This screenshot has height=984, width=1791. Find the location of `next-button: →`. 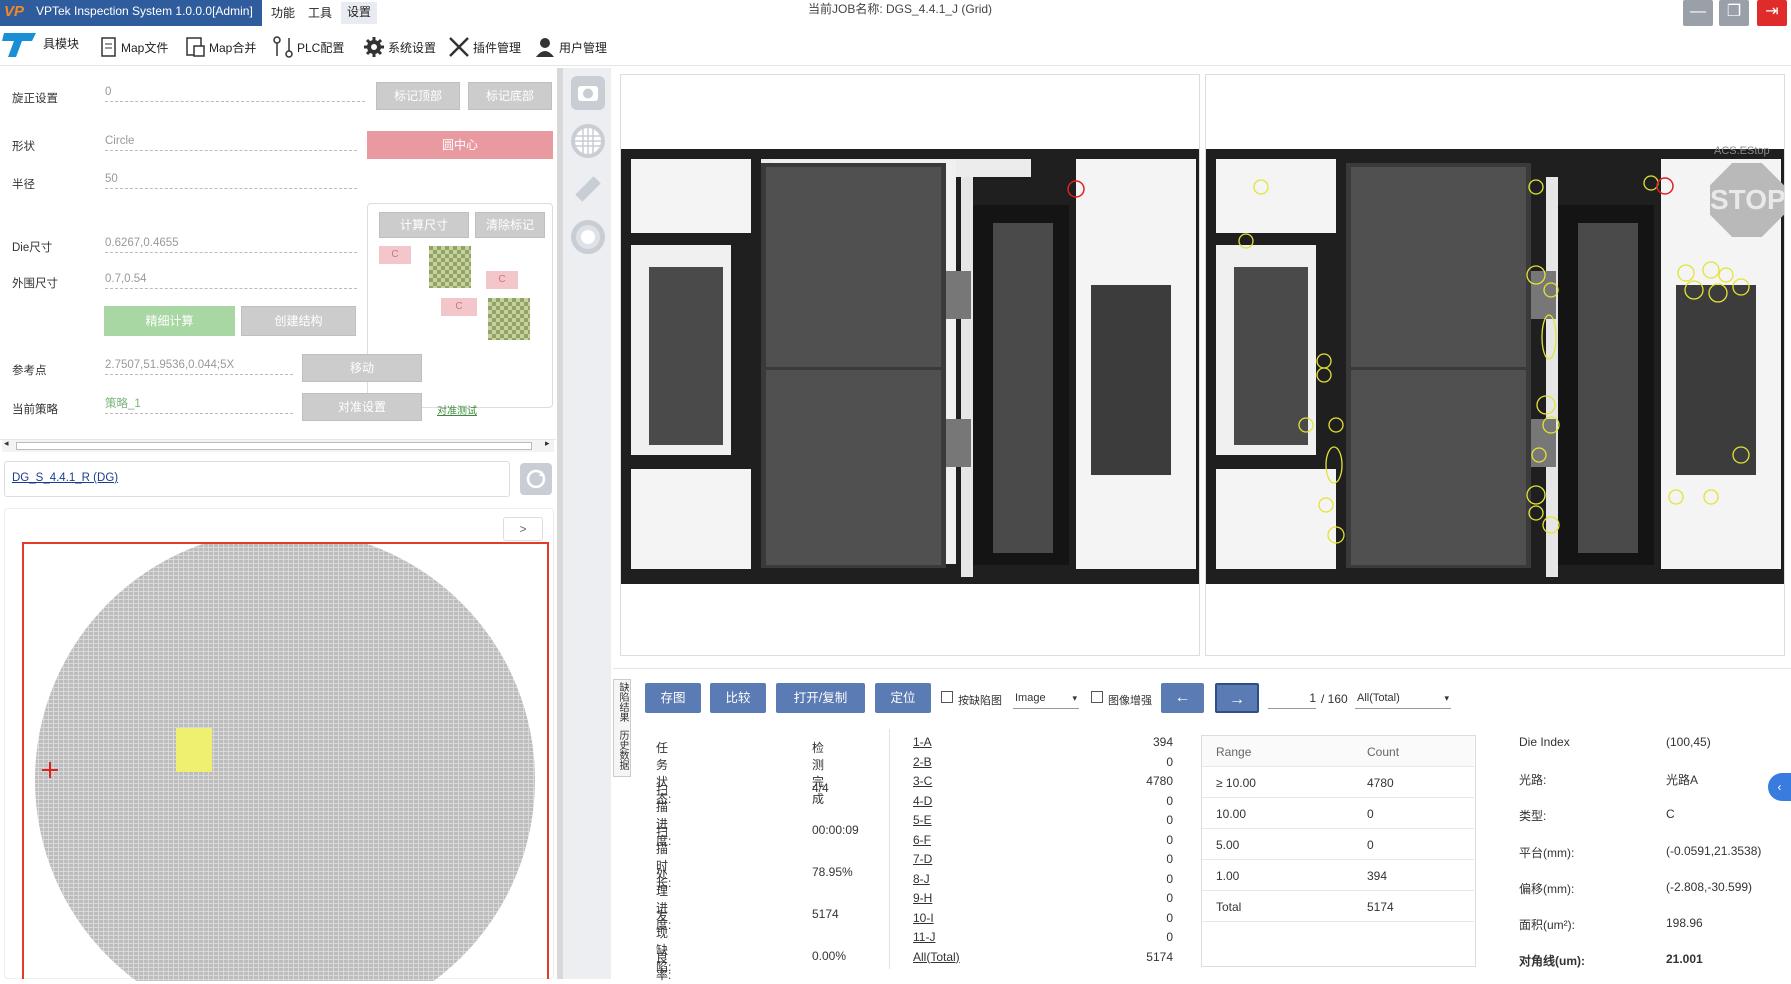

next-button: → is located at coordinates (1237, 698).